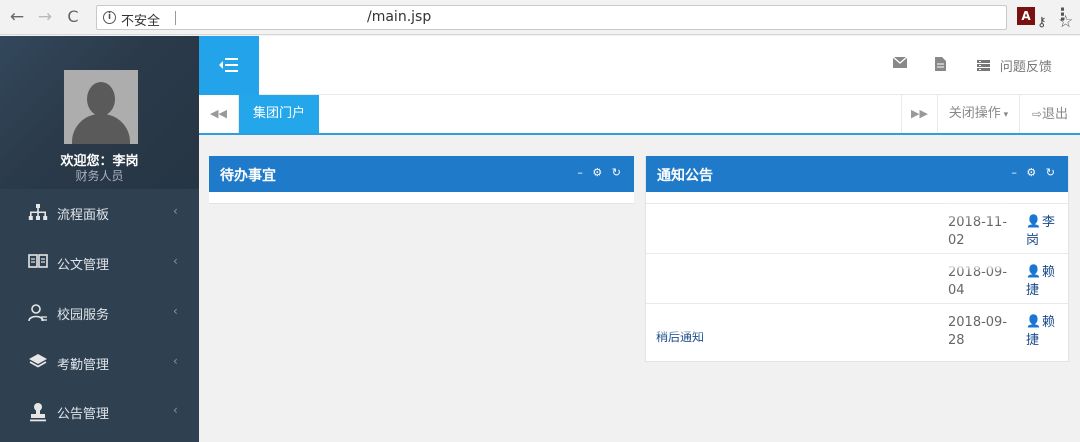 The image size is (1080, 442). Describe the element at coordinates (38, 313) in the screenshot. I see `user-service-icon` at that location.